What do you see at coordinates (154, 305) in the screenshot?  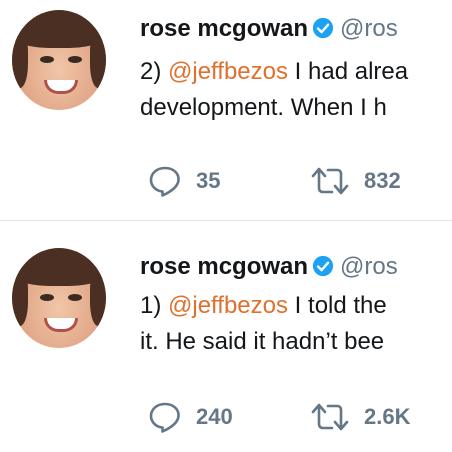 I see `tweet-text-prefix: 1)` at bounding box center [154, 305].